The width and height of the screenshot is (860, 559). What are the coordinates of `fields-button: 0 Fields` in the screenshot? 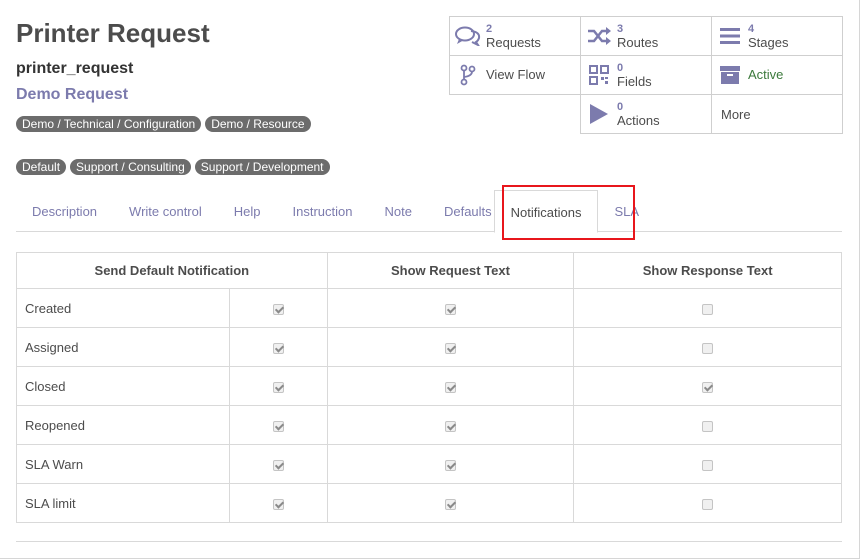 It's located at (646, 75).